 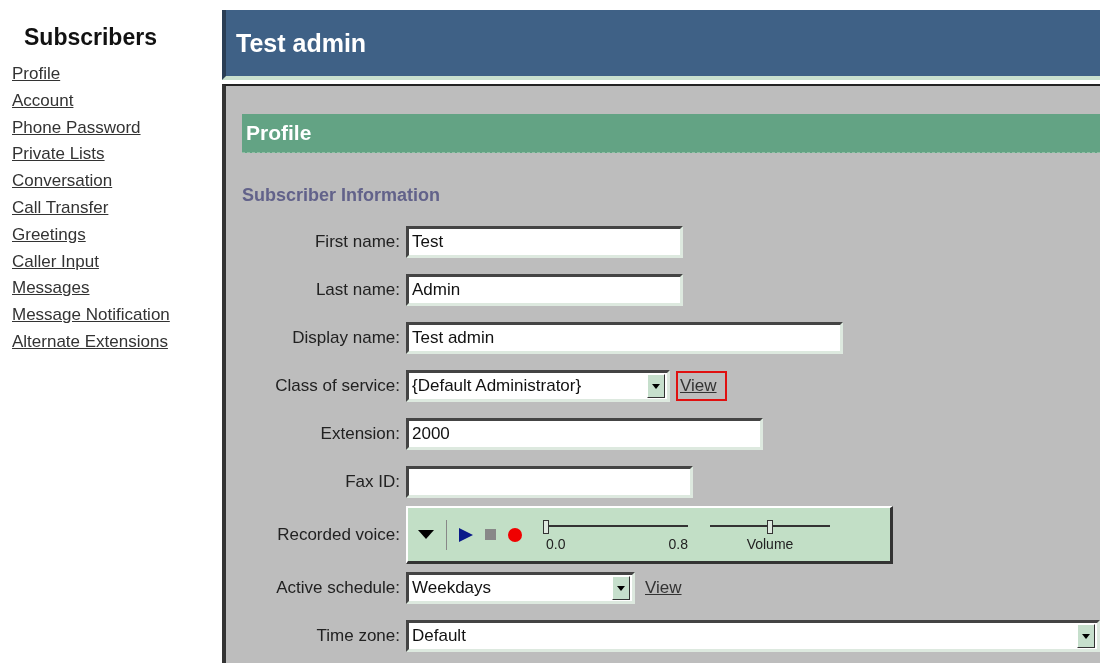 What do you see at coordinates (338, 535) in the screenshot?
I see `field-label: Recorded voice:` at bounding box center [338, 535].